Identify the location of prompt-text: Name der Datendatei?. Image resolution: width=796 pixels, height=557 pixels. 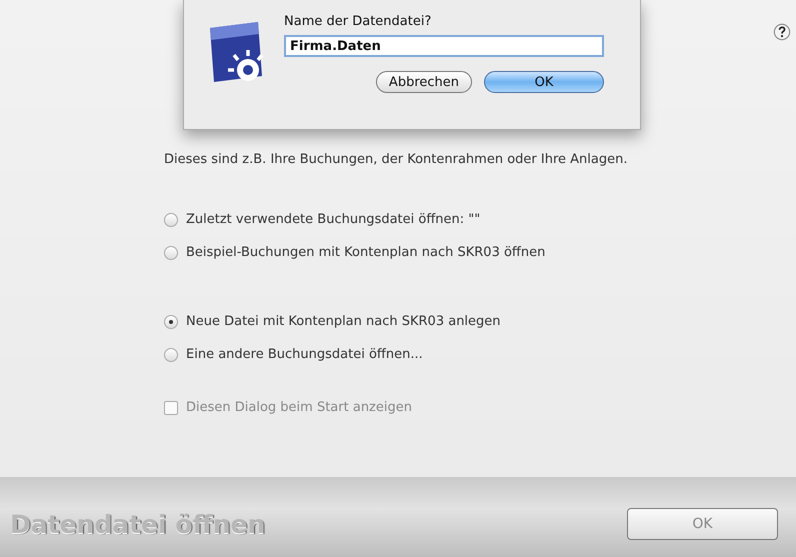
(358, 21).